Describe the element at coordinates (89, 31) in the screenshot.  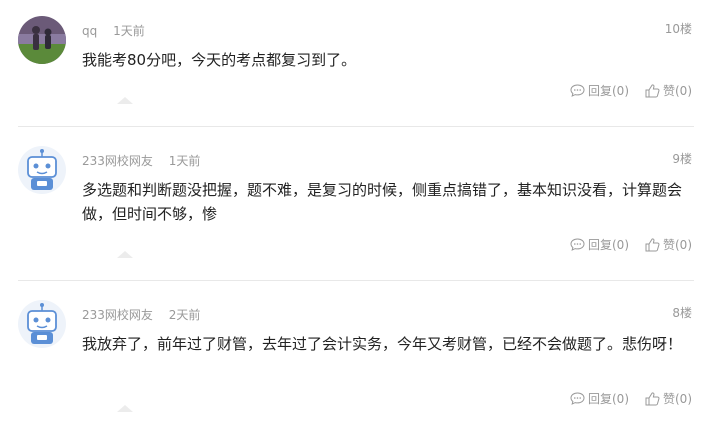
I see `username: qq` at that location.